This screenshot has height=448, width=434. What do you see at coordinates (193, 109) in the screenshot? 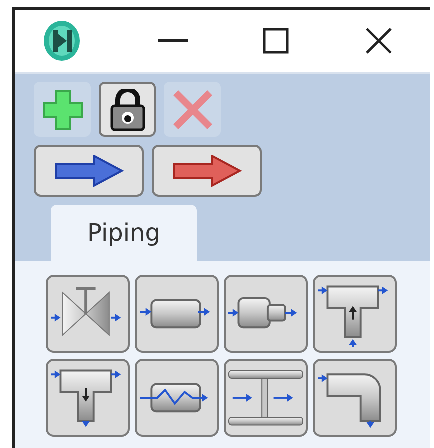
I see `delete-icon` at bounding box center [193, 109].